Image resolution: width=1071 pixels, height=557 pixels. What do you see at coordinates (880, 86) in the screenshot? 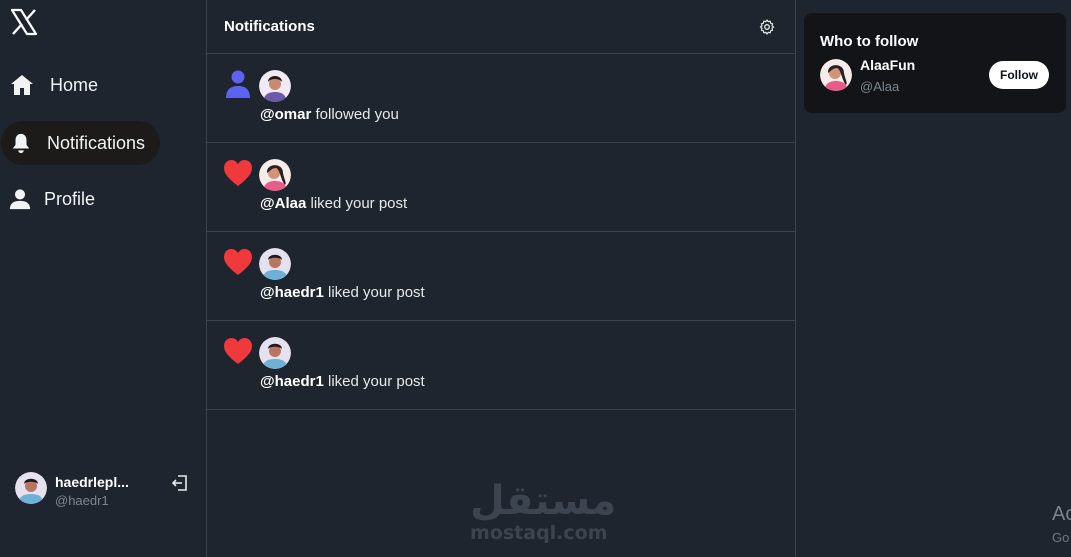
I see `suggestion-handle: @Alaa` at bounding box center [880, 86].